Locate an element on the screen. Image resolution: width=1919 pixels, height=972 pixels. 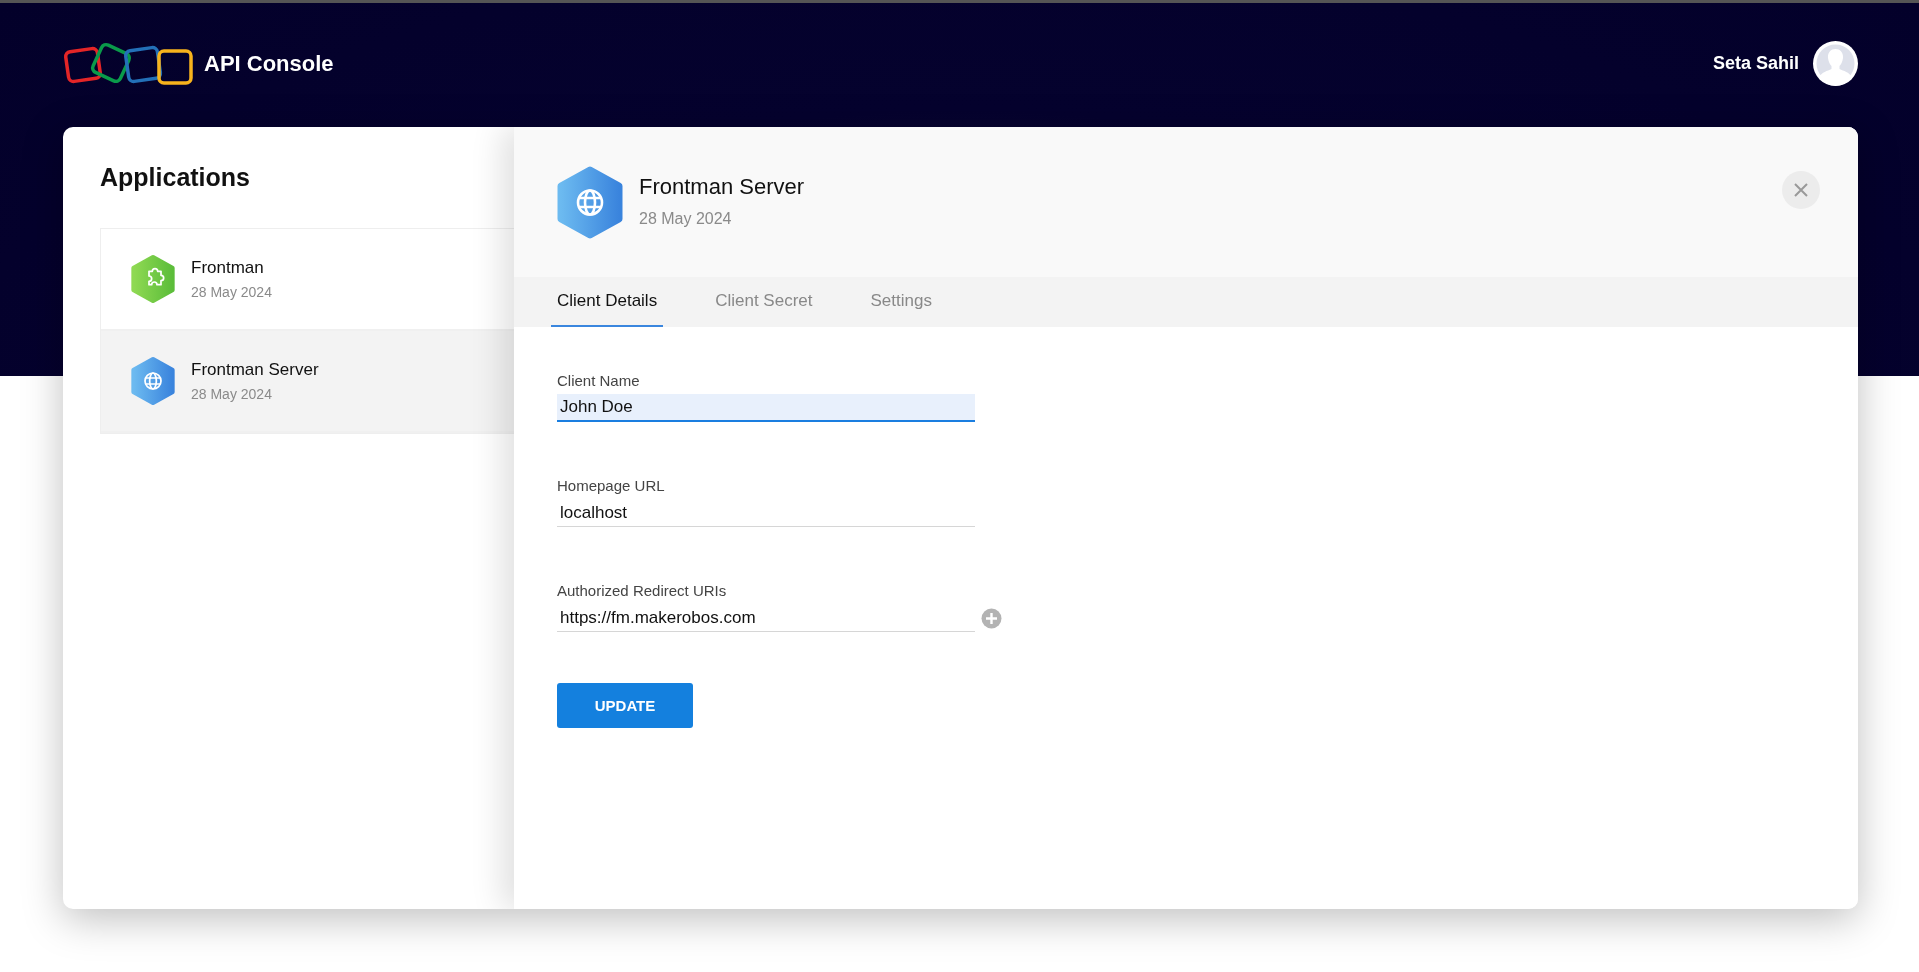
application-title: Frontman Server is located at coordinates (722, 187).